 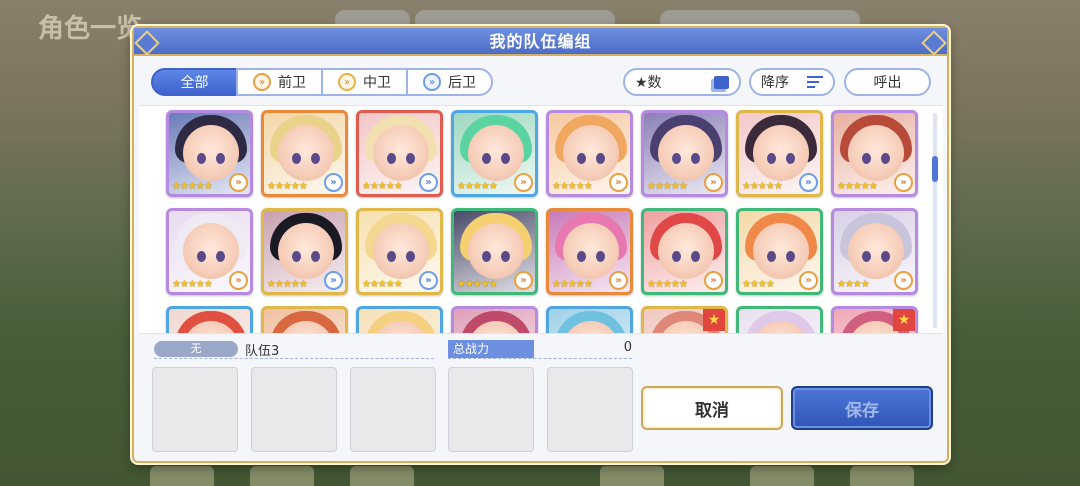 What do you see at coordinates (196, 349) in the screenshot?
I see `team-tag: 无` at bounding box center [196, 349].